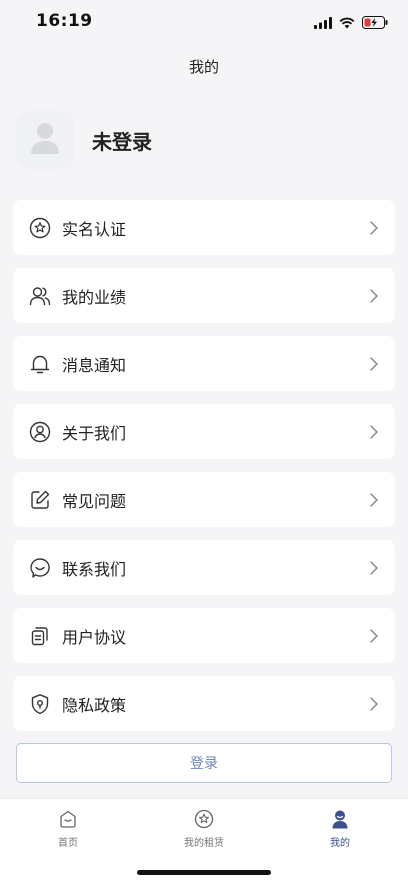 The height and width of the screenshot is (883, 408). What do you see at coordinates (204, 295) in the screenshot?
I see `menu-item-performance: 我的业绩` at bounding box center [204, 295].